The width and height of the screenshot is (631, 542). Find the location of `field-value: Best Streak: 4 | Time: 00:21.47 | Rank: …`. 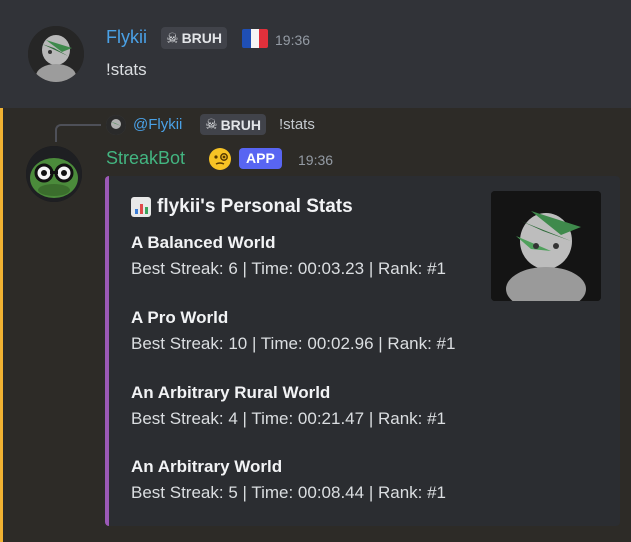

field-value: Best Streak: 4 | Time: 00:21.47 | Rank: … is located at coordinates (288, 418).